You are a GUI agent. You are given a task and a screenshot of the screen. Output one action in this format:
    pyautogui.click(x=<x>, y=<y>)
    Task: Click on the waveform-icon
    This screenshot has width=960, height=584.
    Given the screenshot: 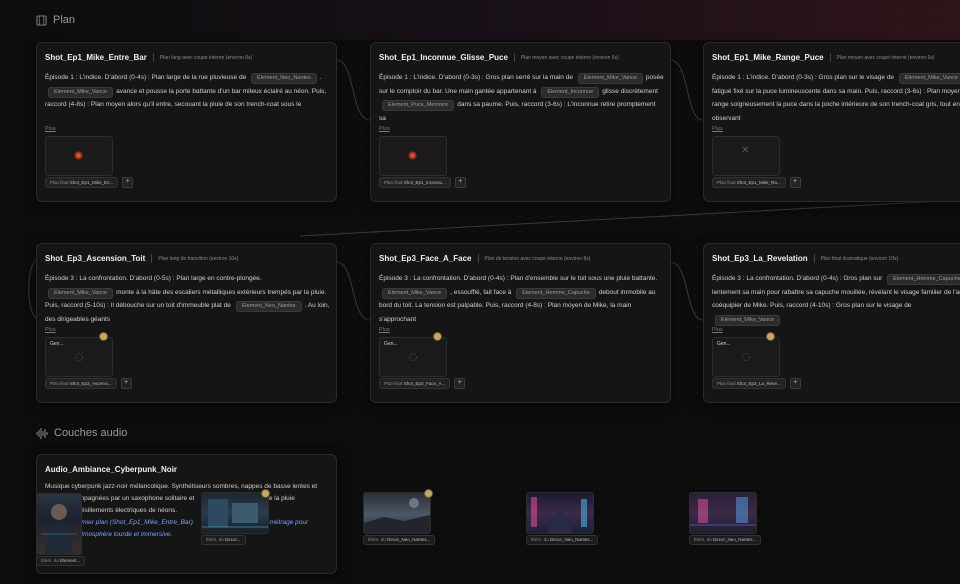 What is the action you would take?
    pyautogui.click(x=42, y=433)
    